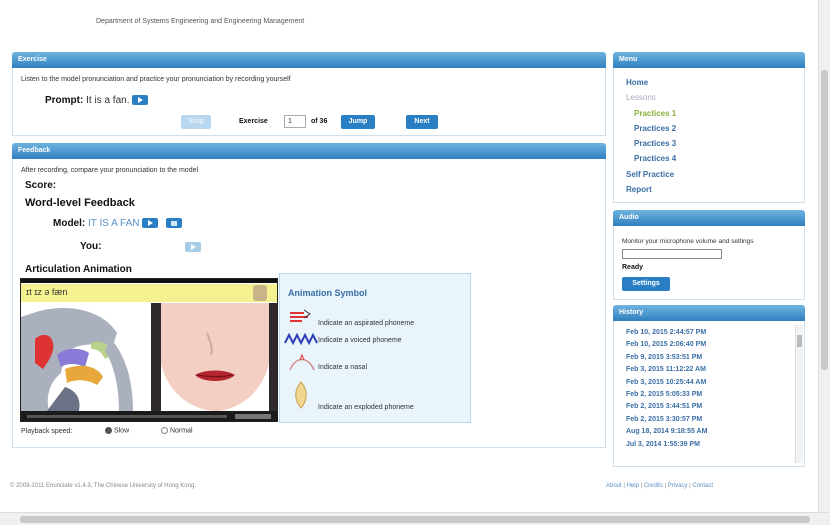  Describe the element at coordinates (655, 143) in the screenshot. I see `menu-item-practices-3: Practices 3` at that location.